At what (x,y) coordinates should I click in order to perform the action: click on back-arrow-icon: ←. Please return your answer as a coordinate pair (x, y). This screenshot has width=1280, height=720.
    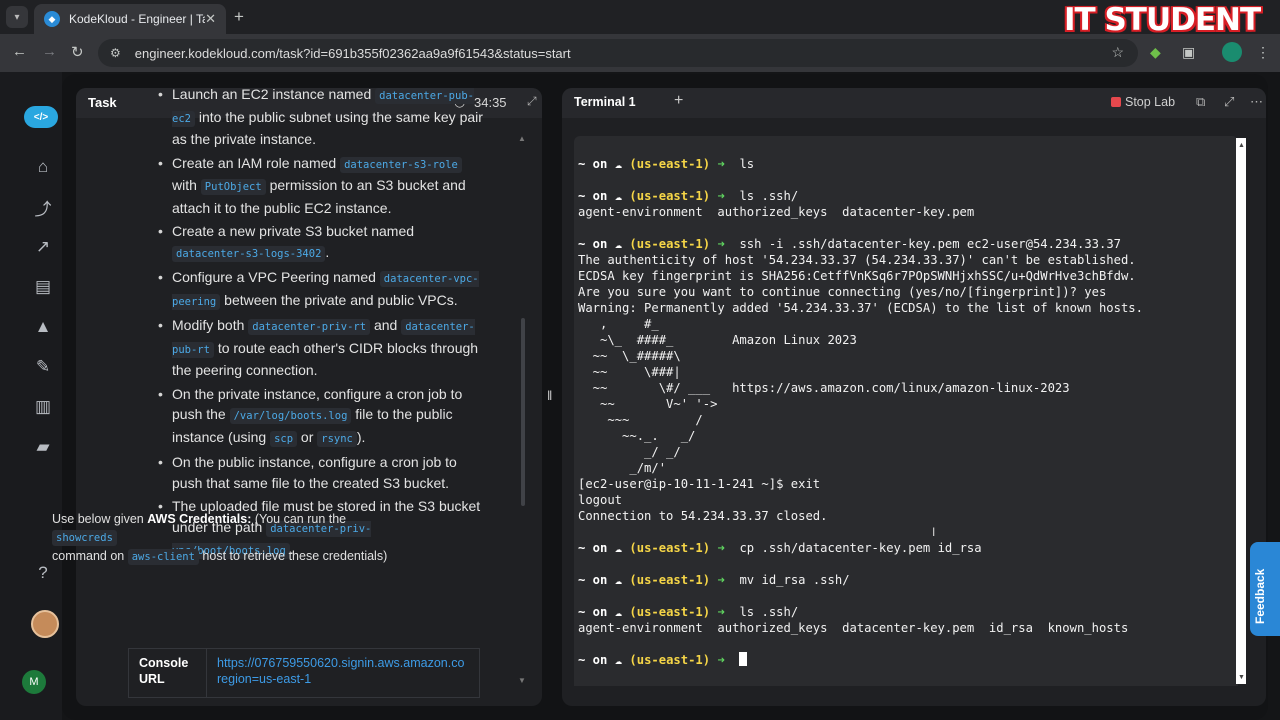
    Looking at the image, I should click on (19, 51).